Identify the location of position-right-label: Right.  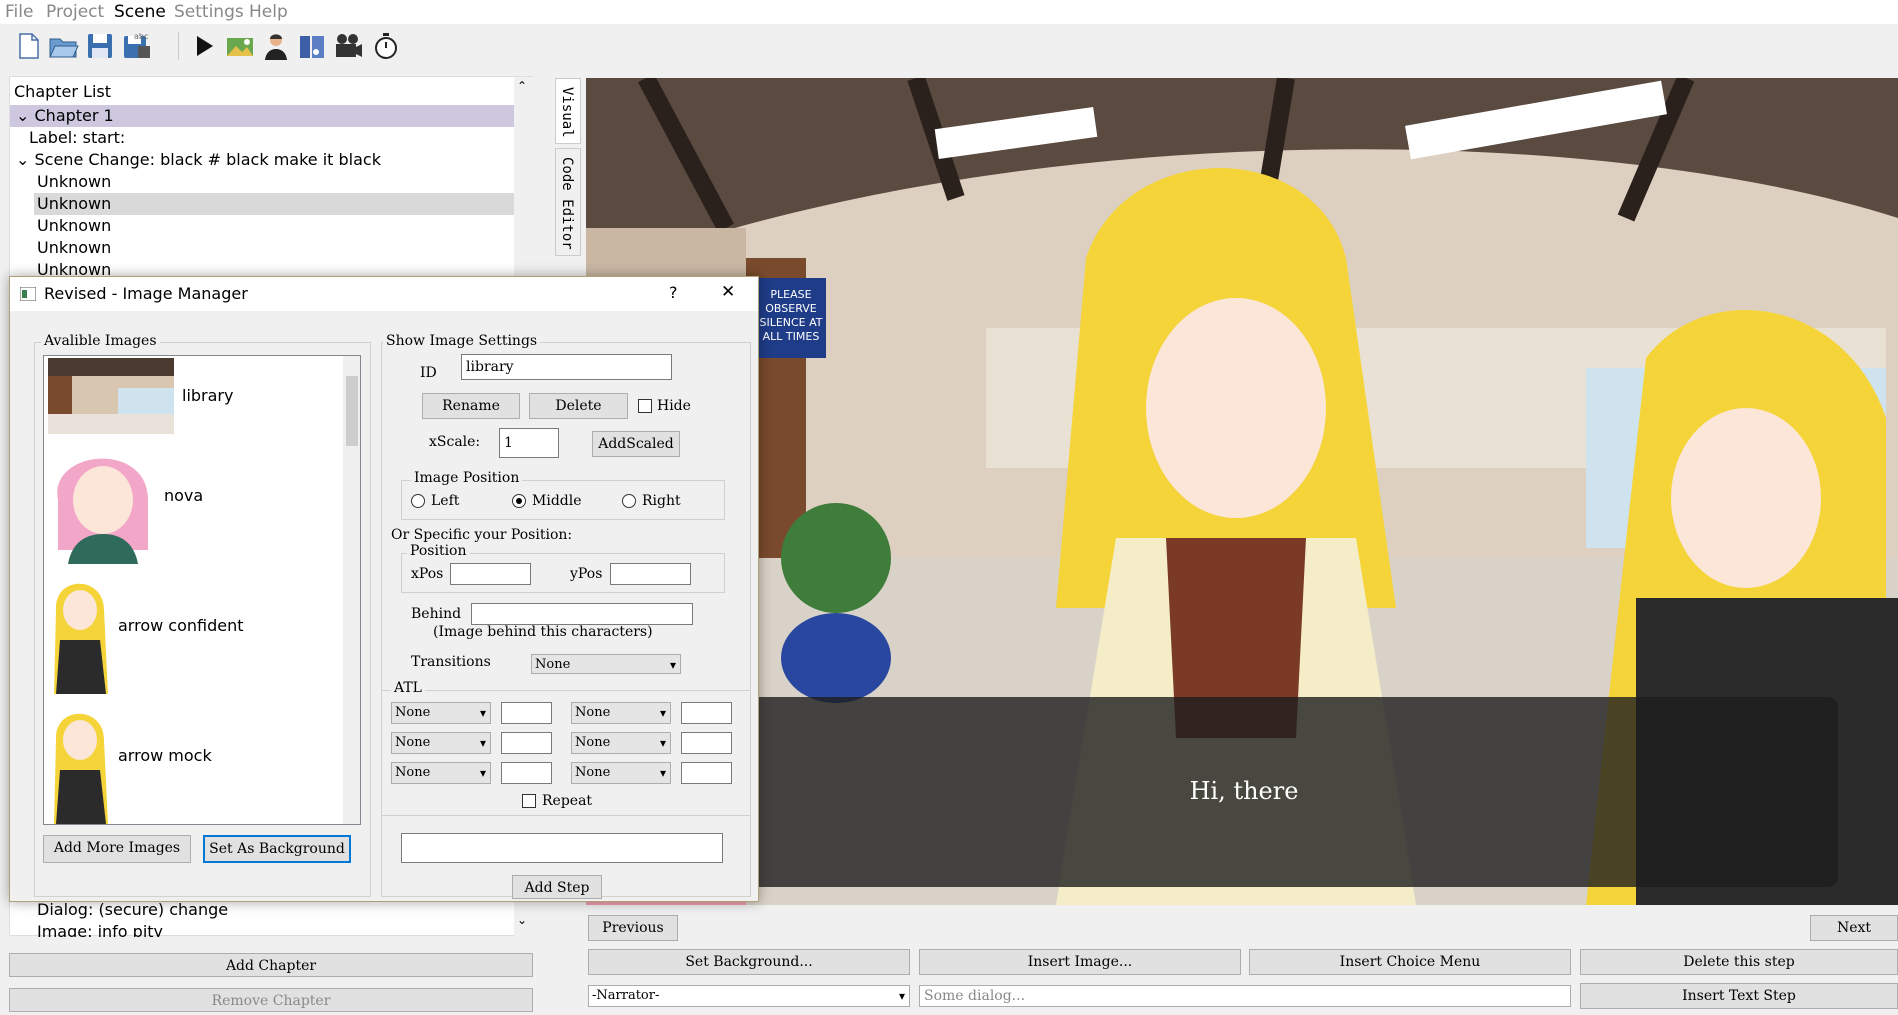
(661, 501).